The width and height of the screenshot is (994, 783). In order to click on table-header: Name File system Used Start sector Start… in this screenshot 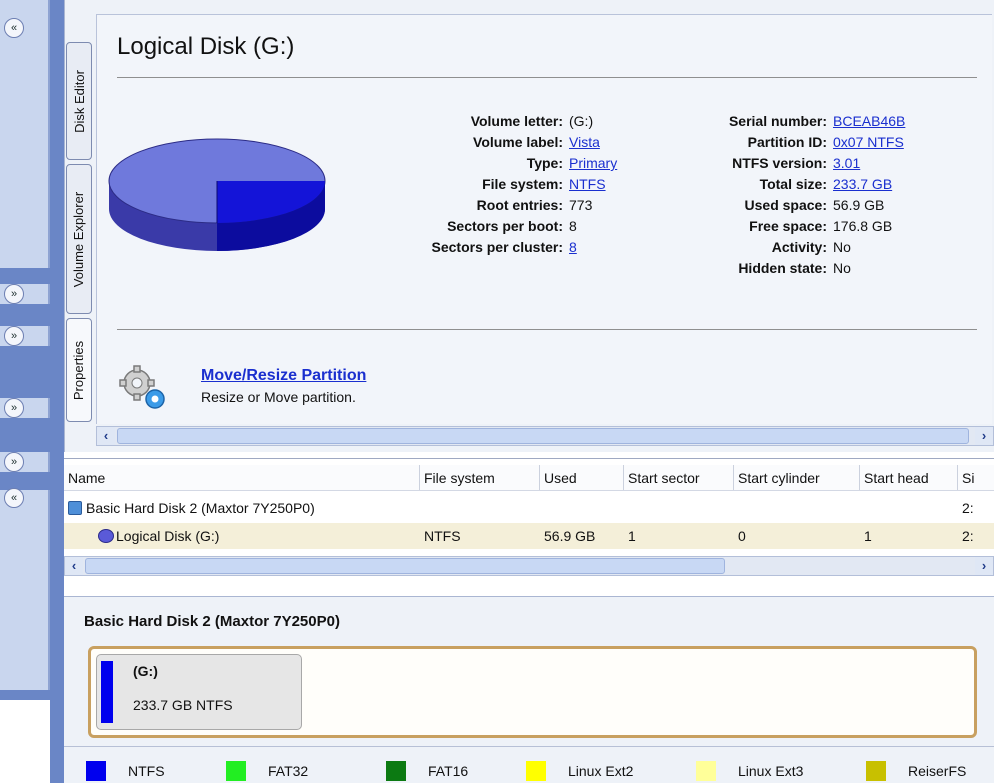, I will do `click(529, 478)`.